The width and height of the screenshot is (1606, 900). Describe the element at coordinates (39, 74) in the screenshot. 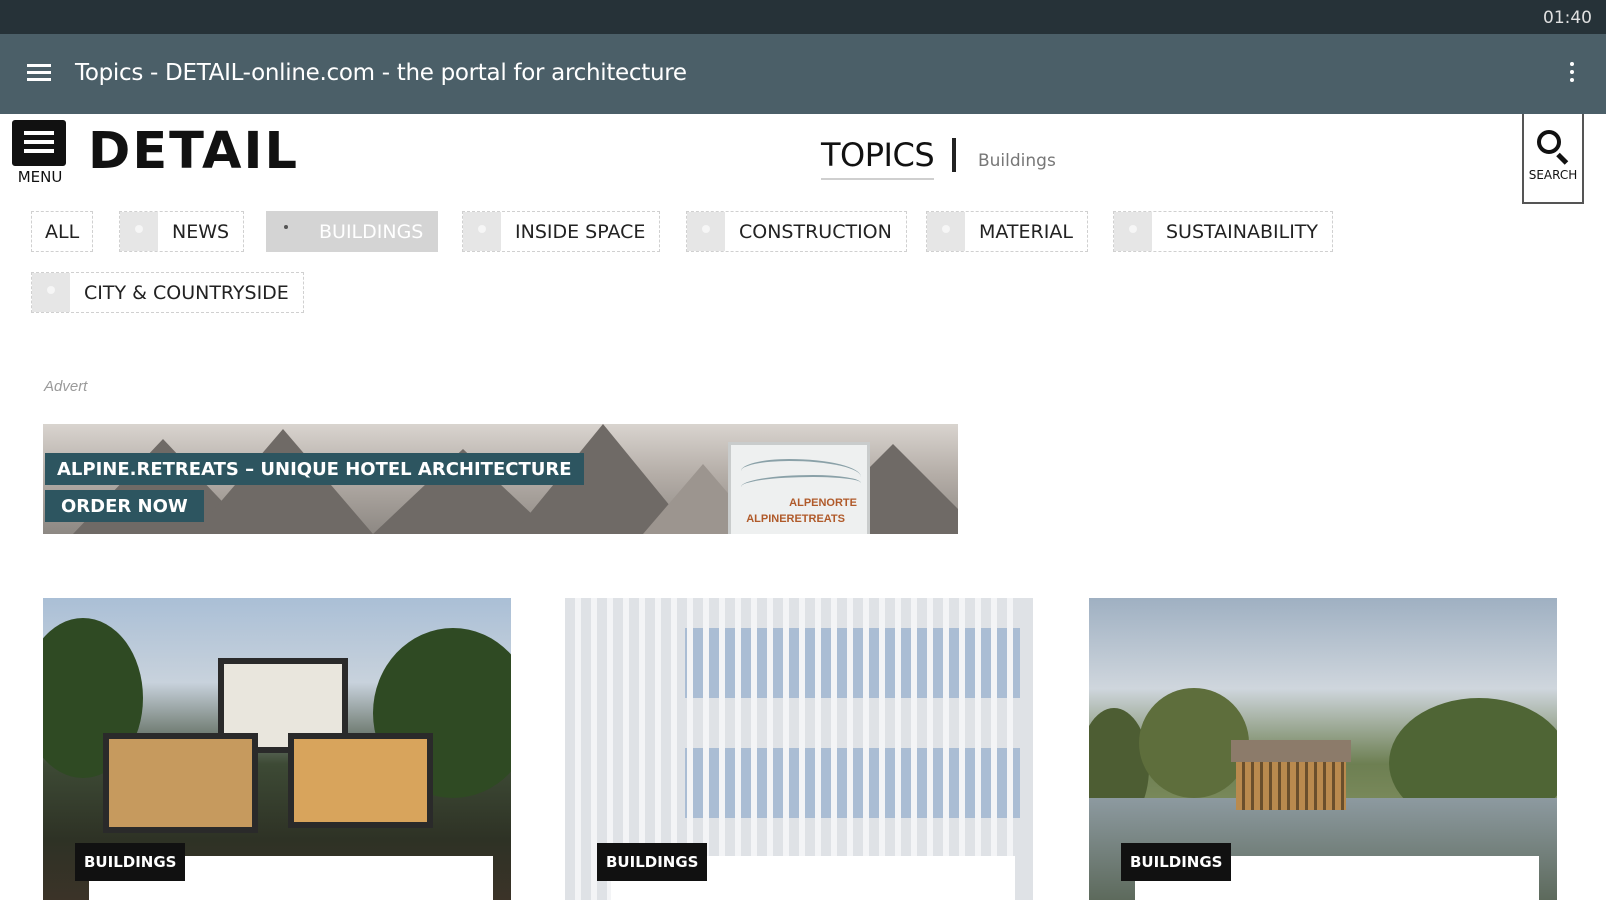

I see `hamburger-menu-icon` at that location.